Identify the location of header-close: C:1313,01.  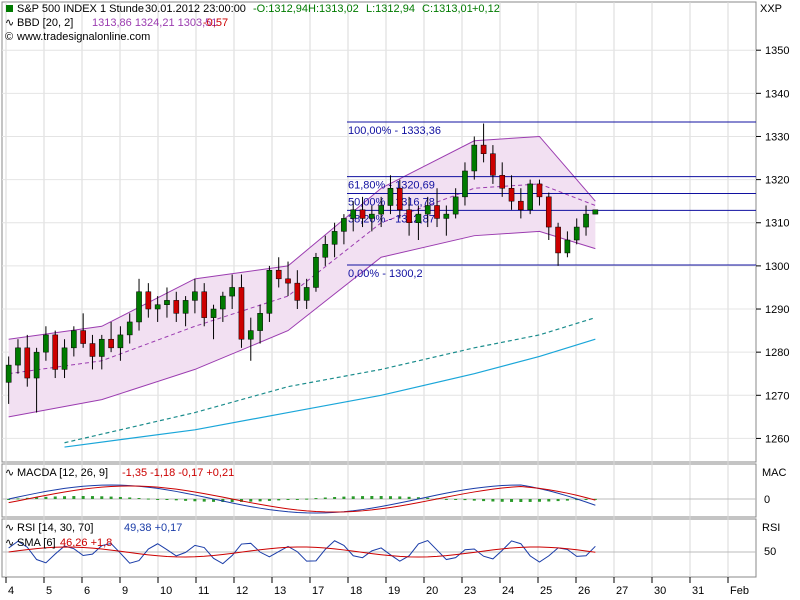
(447, 9).